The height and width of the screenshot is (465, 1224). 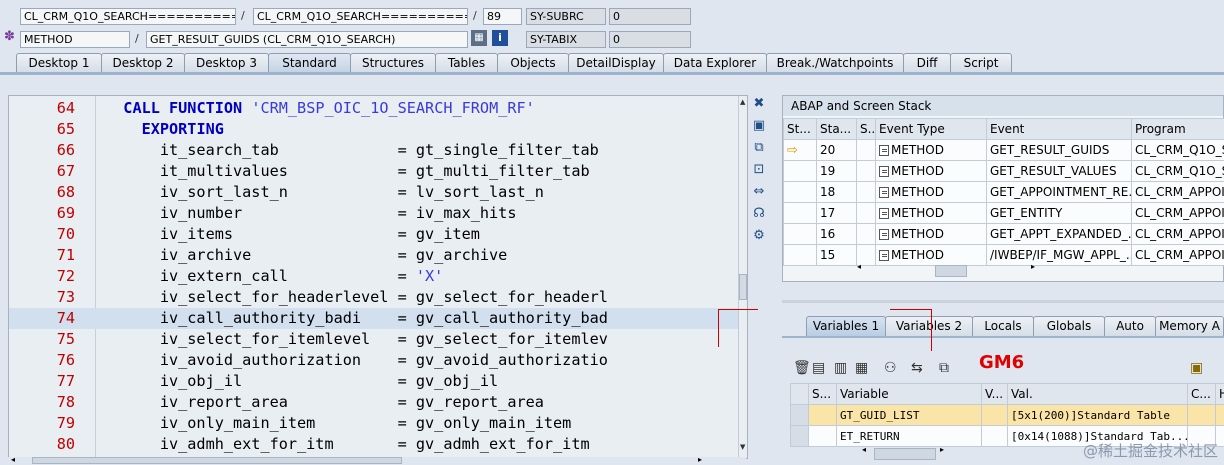 What do you see at coordinates (909, 415) in the screenshot?
I see `variable-name: GT_GUID_LIST` at bounding box center [909, 415].